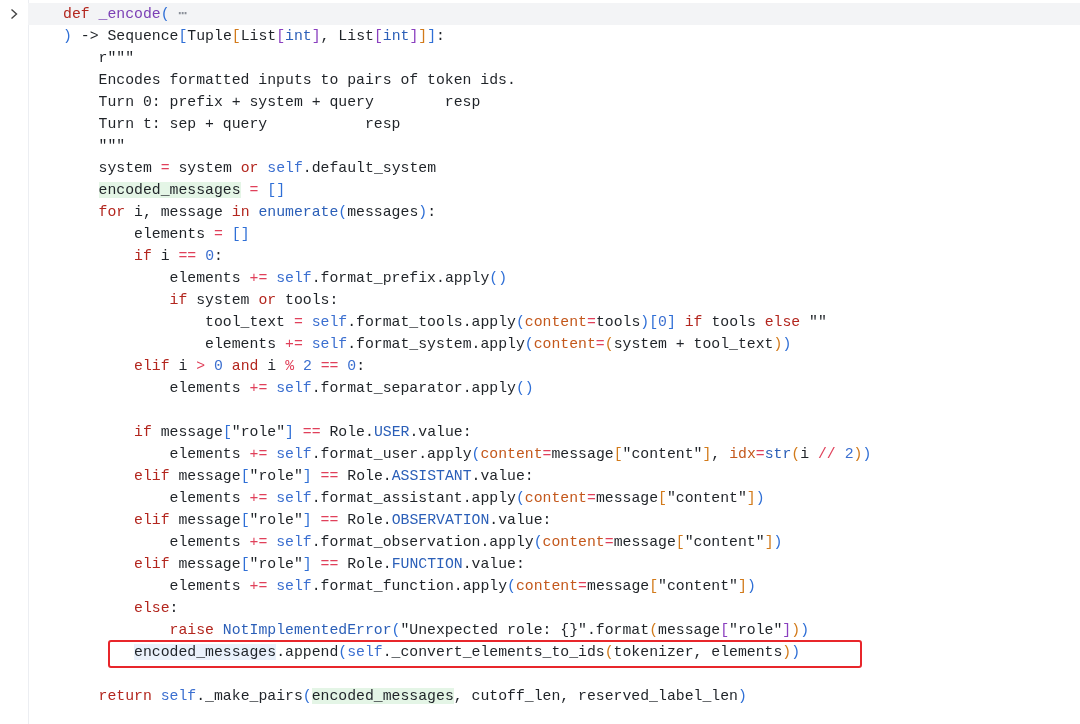 Image resolution: width=1080 pixels, height=724 pixels. Describe the element at coordinates (498, 344) in the screenshot. I see `code-line: elements += self.format_system.apply(content=(system + tool_text))` at that location.